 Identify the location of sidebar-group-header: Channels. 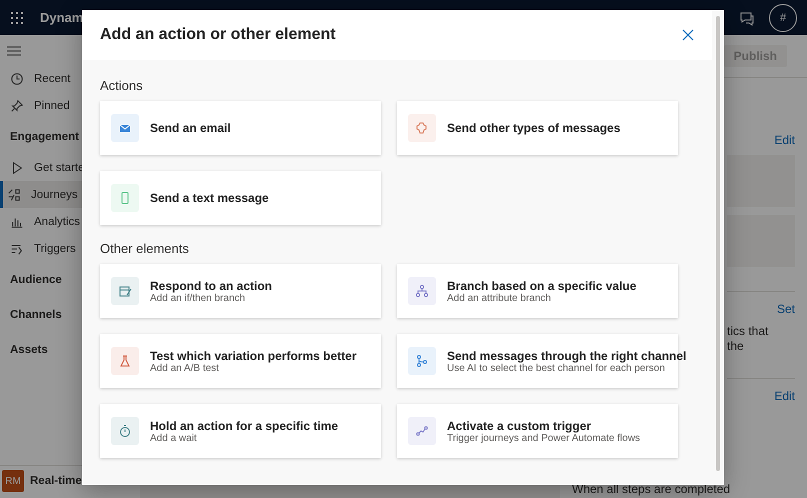
(36, 315).